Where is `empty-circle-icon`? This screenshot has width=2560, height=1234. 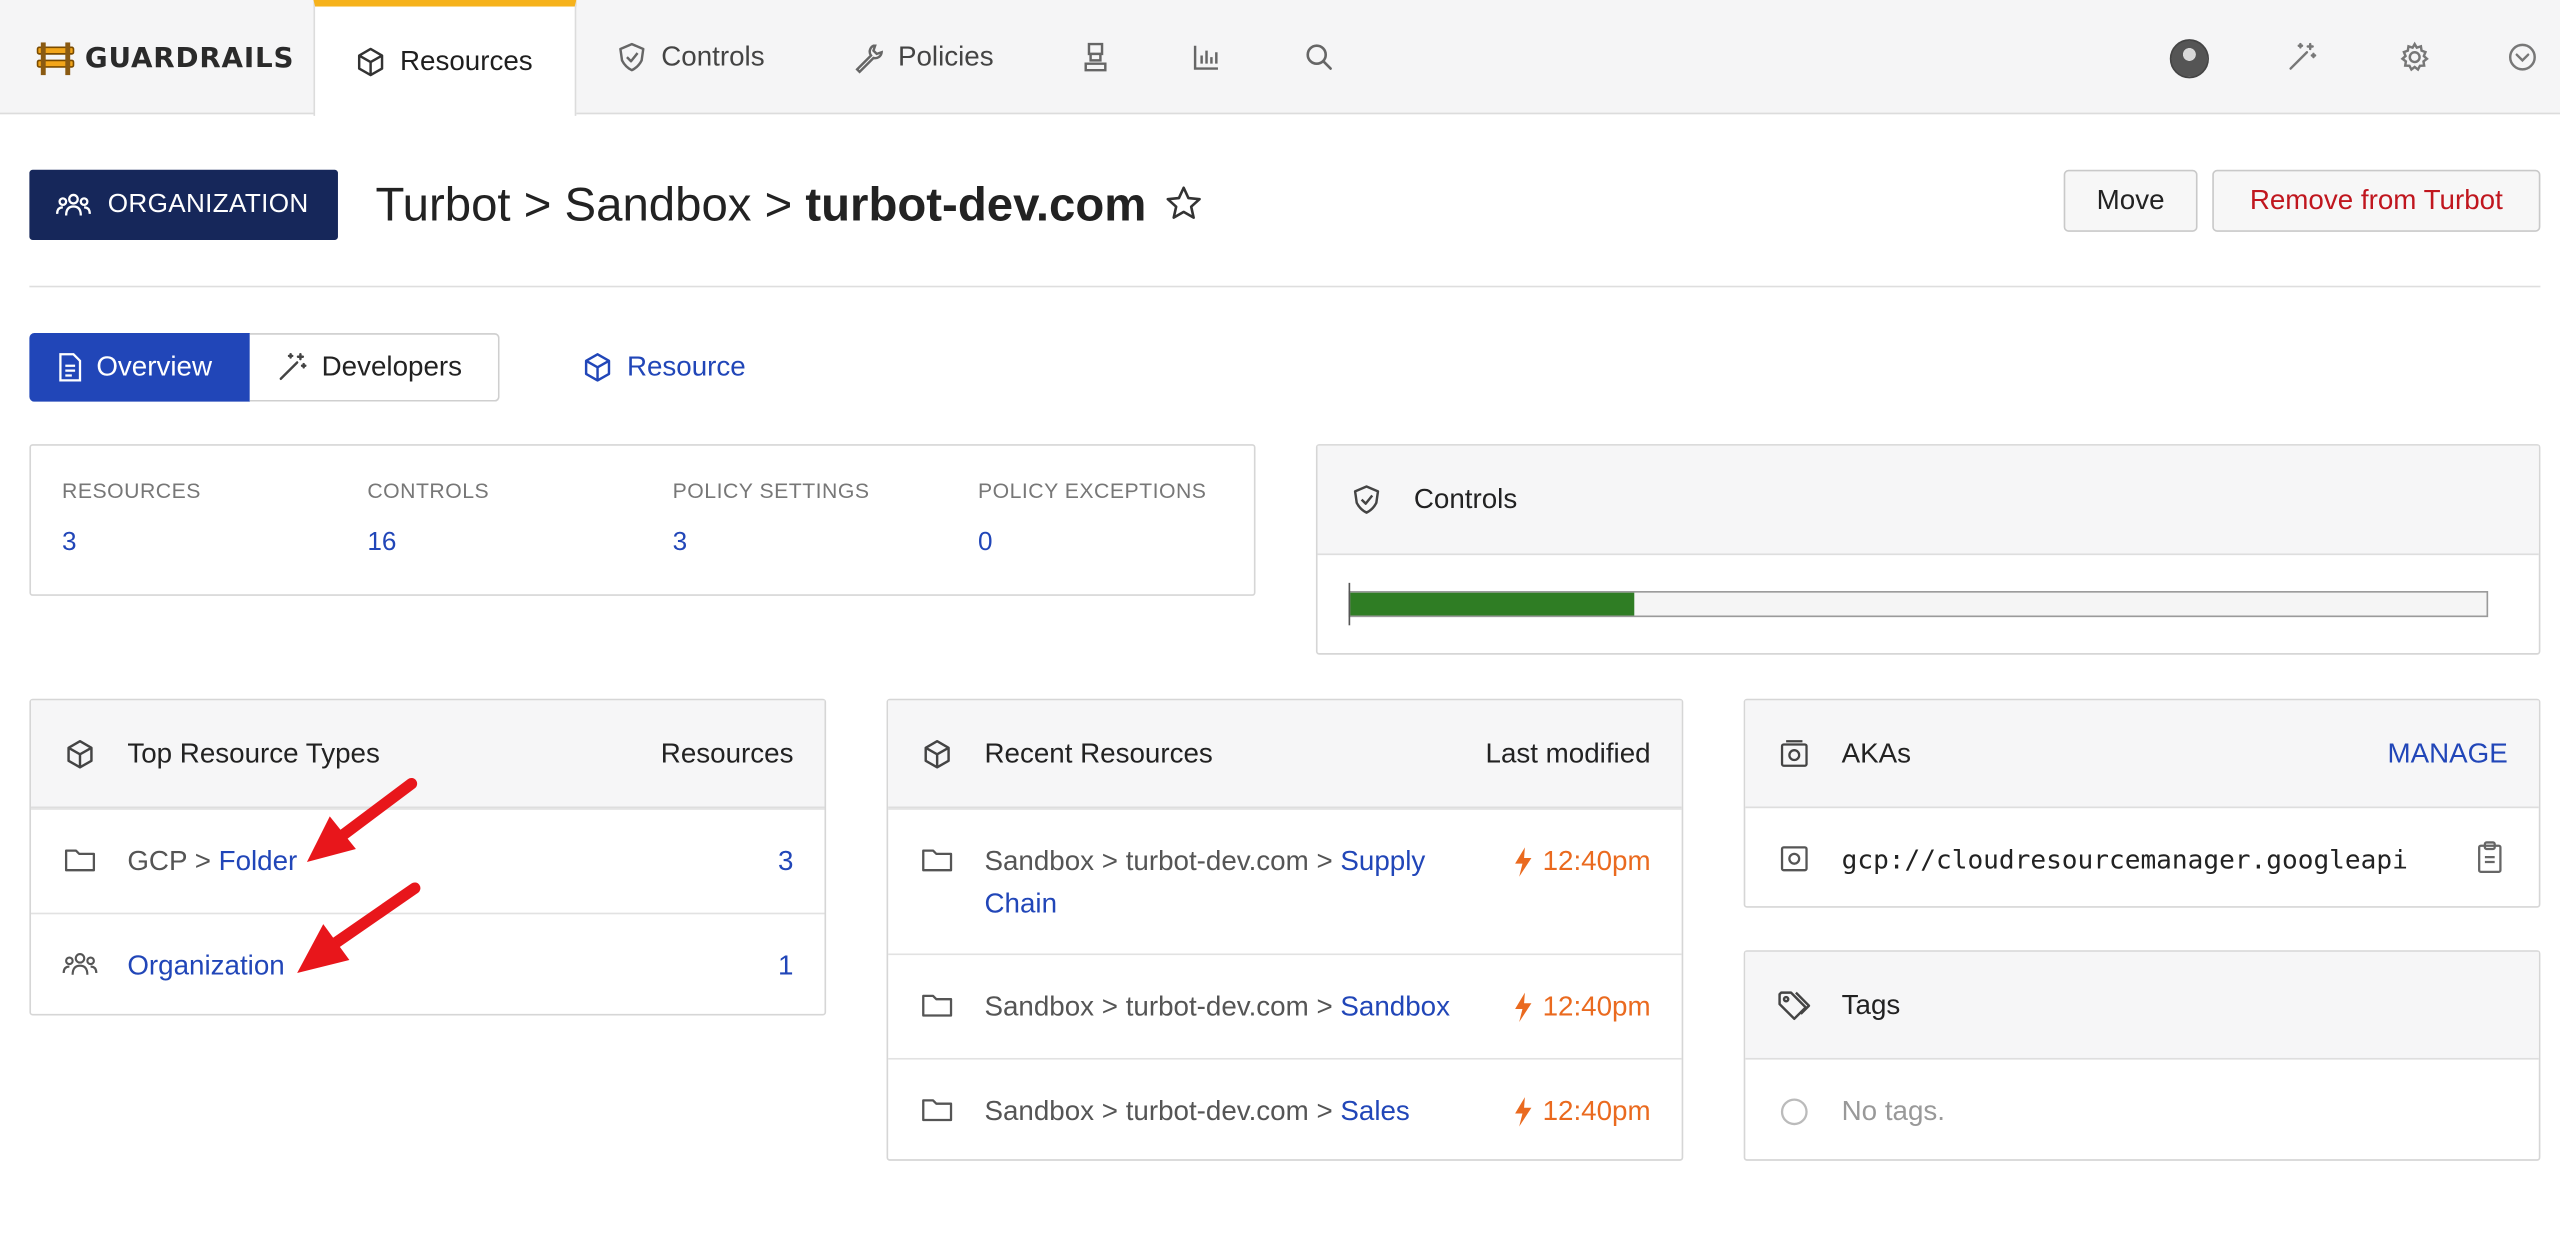
empty-circle-icon is located at coordinates (1794, 1112).